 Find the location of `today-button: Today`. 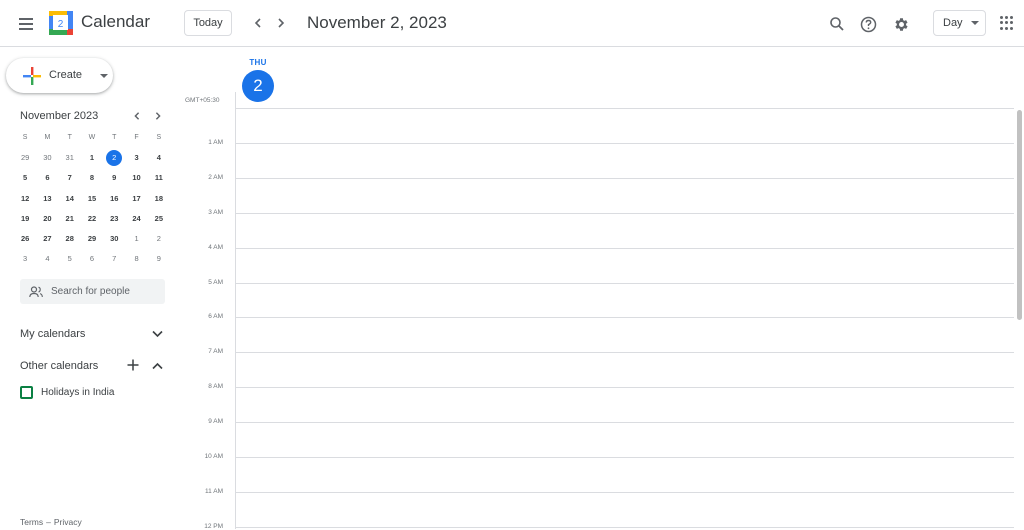

today-button: Today is located at coordinates (208, 23).